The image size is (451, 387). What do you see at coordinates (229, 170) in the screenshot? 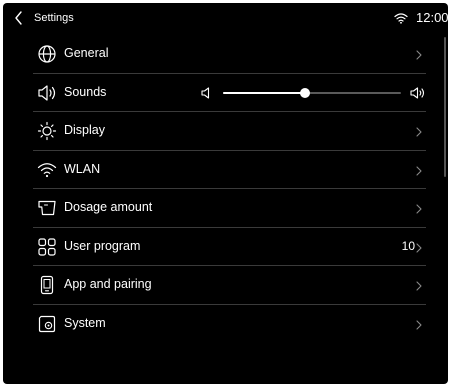
I see `settings-item-wlan: WLAN` at bounding box center [229, 170].